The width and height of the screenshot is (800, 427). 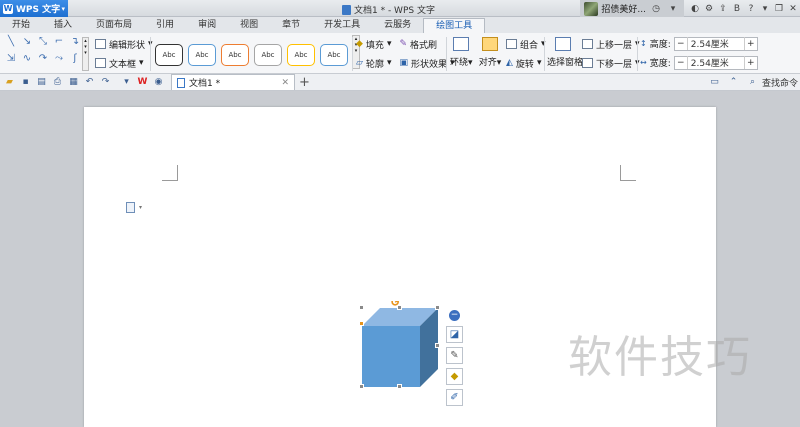 I want to click on decrease-height-button: −, so click(x=681, y=44).